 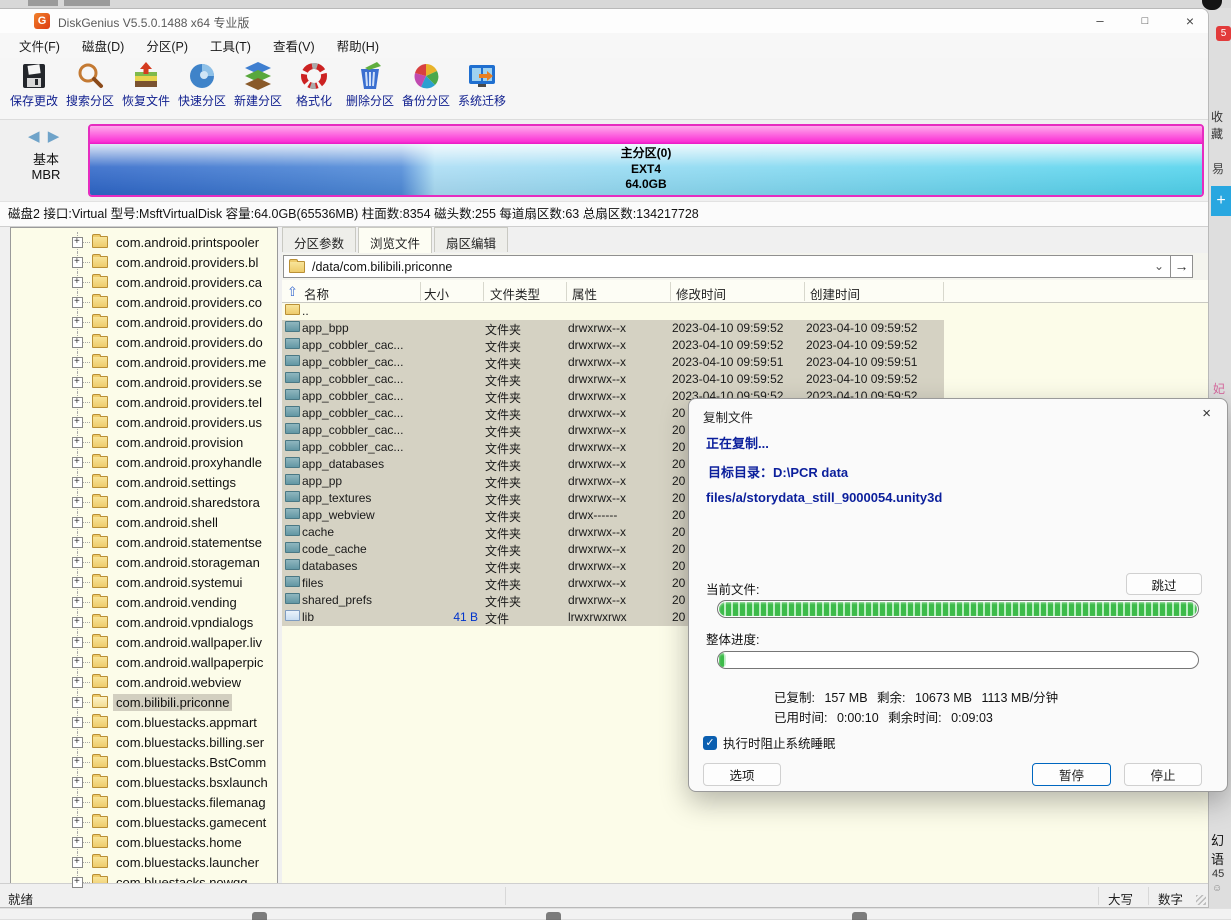 I want to click on tree-item: com.android.settings, so click(x=144, y=482).